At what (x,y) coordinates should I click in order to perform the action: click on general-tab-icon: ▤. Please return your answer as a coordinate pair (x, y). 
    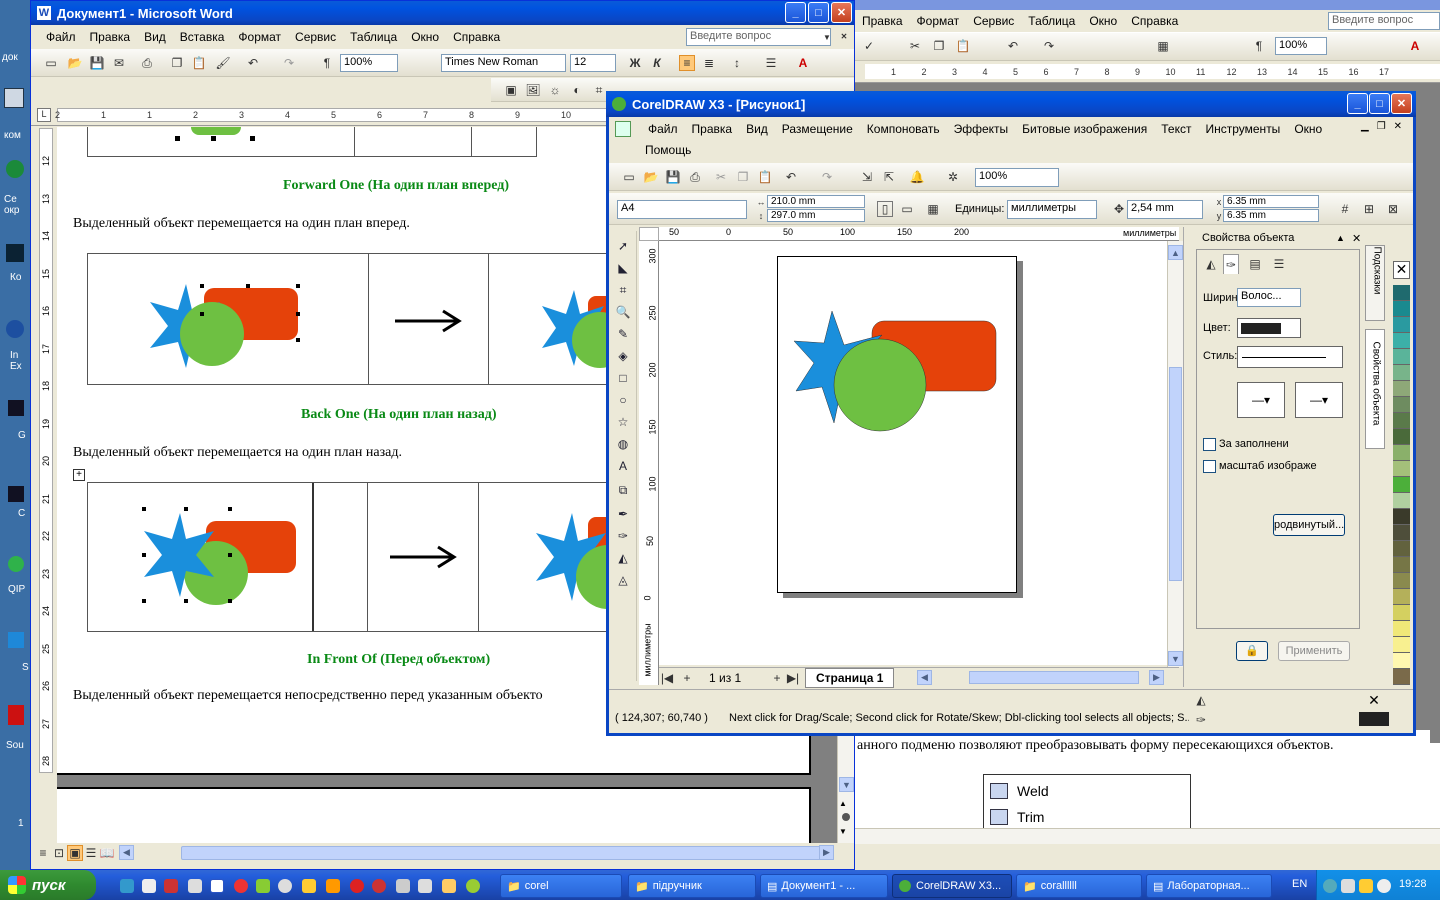
    Looking at the image, I should click on (1255, 264).